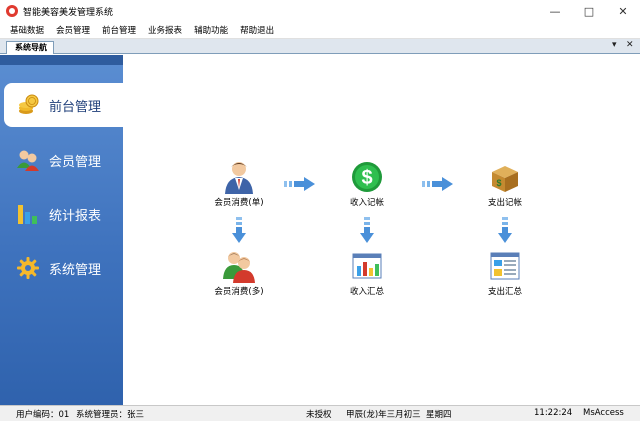  Describe the element at coordinates (165, 30) in the screenshot. I see `menu-business-reports: 业务报表` at that location.